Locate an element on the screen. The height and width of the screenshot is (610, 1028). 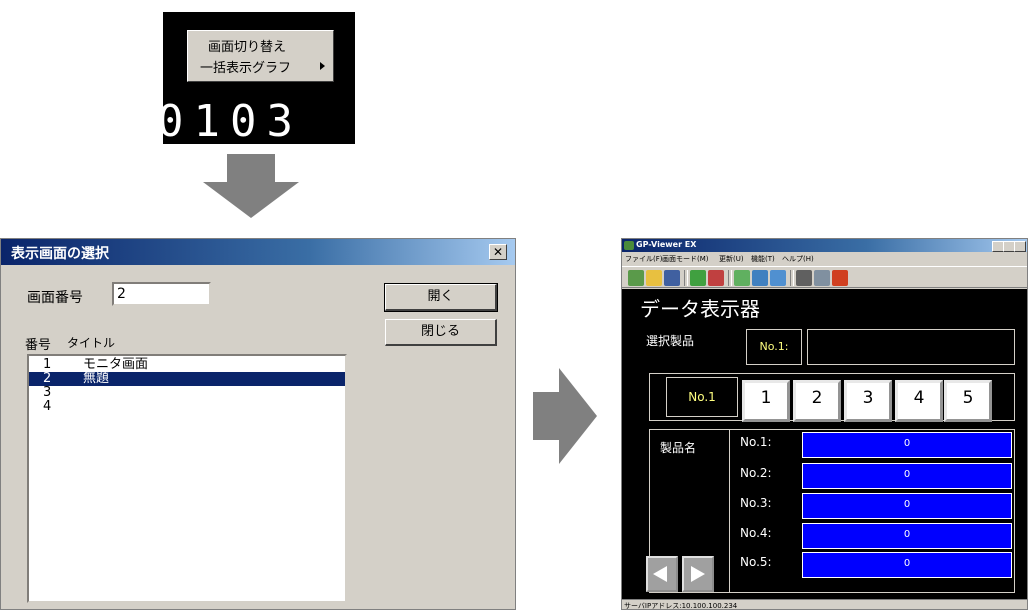
menu-help: ヘルプ(H) is located at coordinates (798, 259).